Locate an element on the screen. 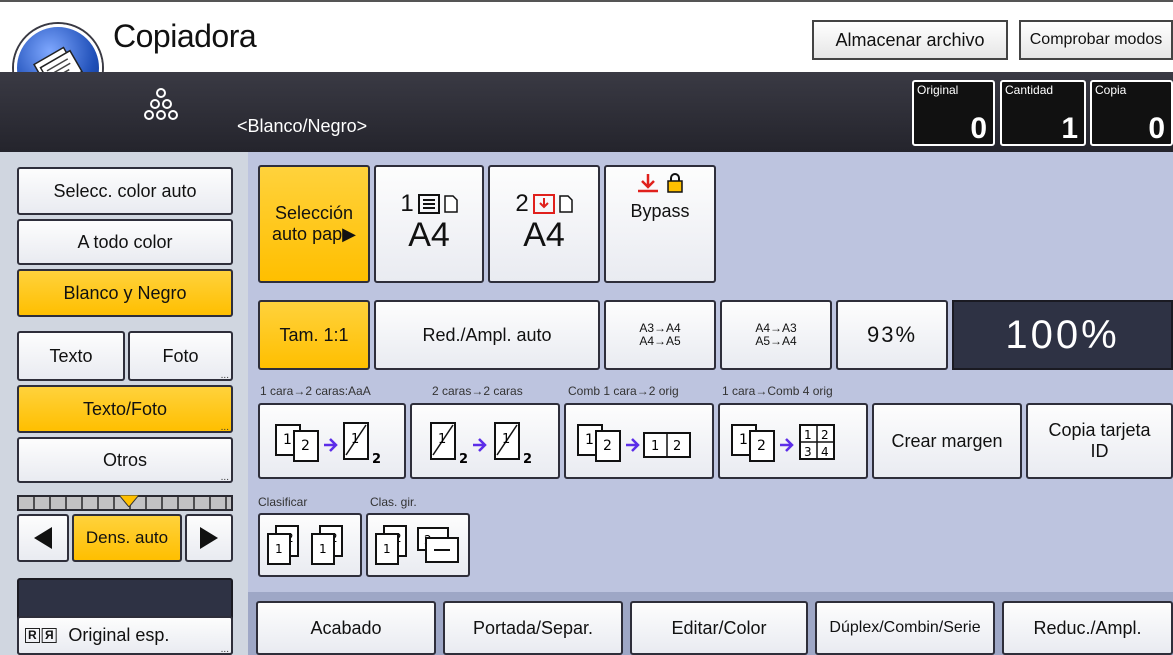 The height and width of the screenshot is (655, 1173). combine-two-originals-button: 1 2 12 is located at coordinates (639, 441).